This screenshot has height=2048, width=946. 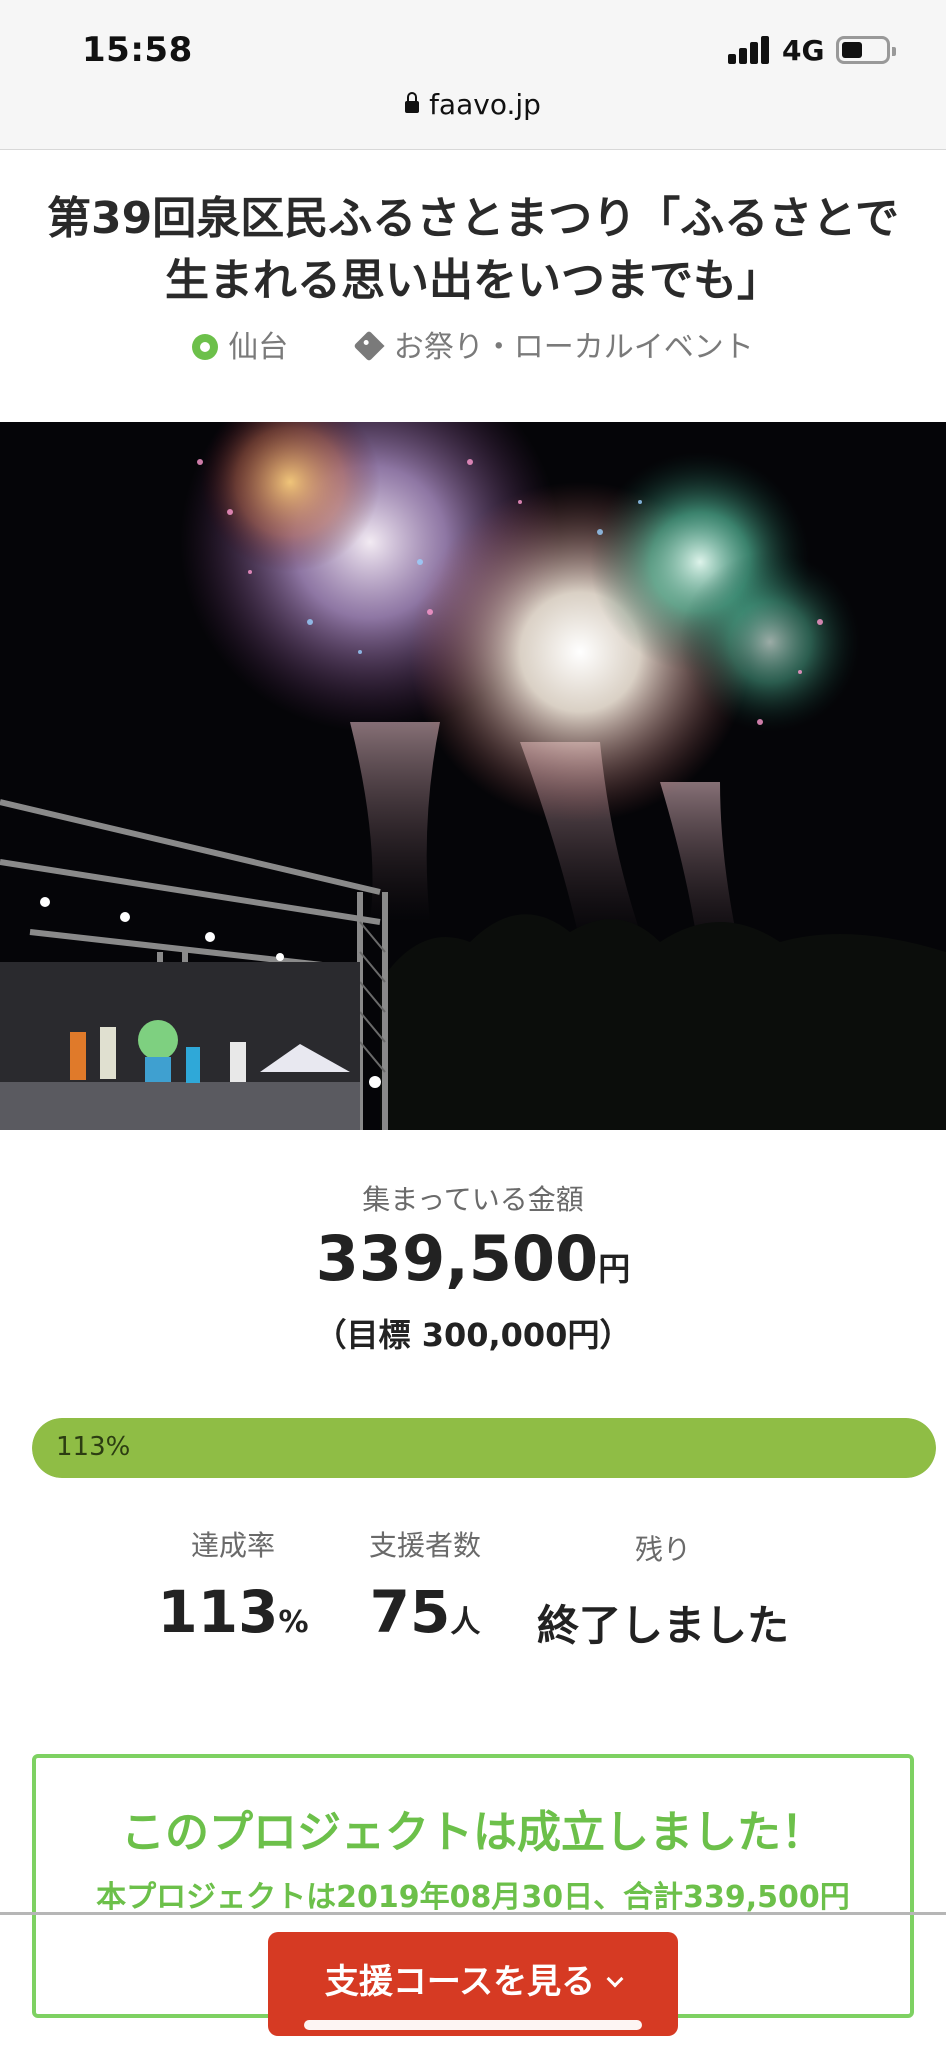 What do you see at coordinates (803, 50) in the screenshot?
I see `network-type: 4G` at bounding box center [803, 50].